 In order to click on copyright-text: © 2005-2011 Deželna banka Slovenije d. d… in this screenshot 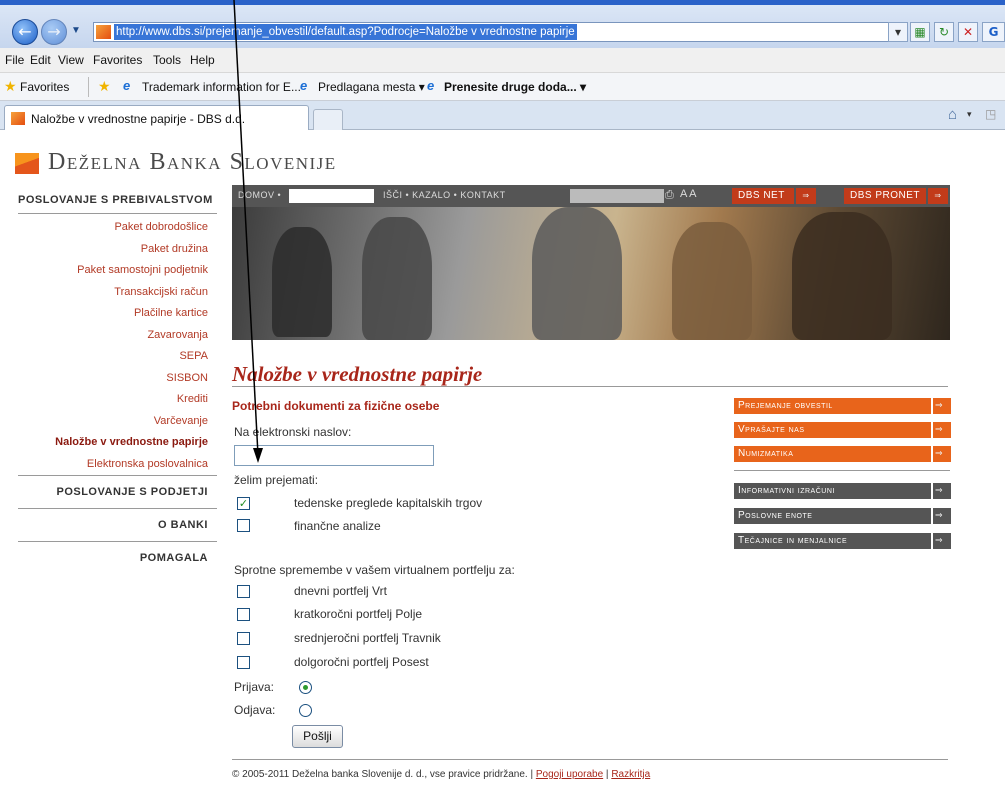, I will do `click(383, 774)`.